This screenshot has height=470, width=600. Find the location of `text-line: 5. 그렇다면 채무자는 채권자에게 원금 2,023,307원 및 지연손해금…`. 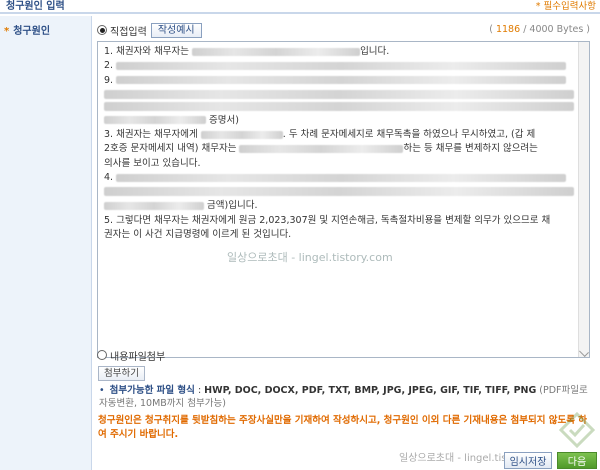

text-line: 5. 그렇다면 채무자는 채권자에게 원금 2,023,307원 및 지연손해금… is located at coordinates (327, 220).